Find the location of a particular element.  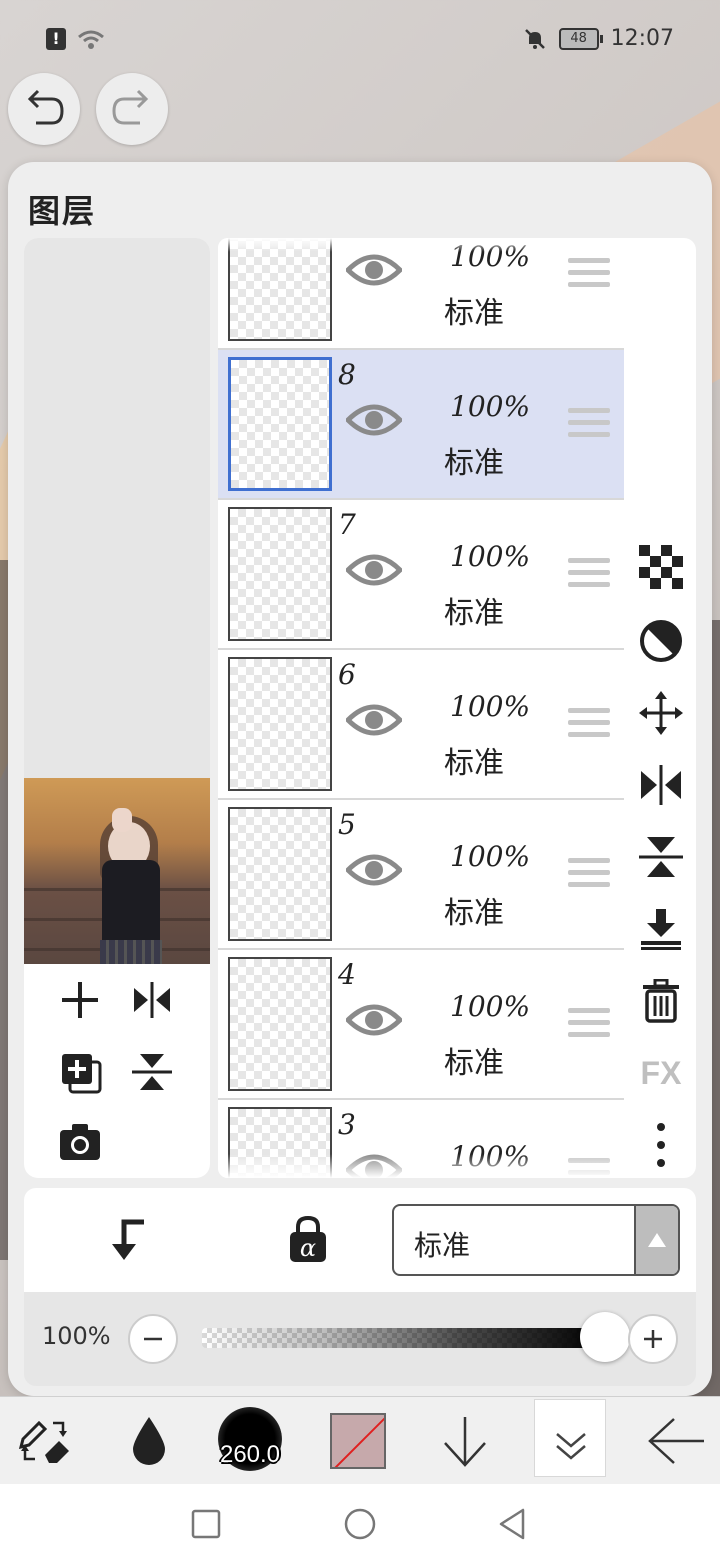

move-icon is located at coordinates (661, 713).